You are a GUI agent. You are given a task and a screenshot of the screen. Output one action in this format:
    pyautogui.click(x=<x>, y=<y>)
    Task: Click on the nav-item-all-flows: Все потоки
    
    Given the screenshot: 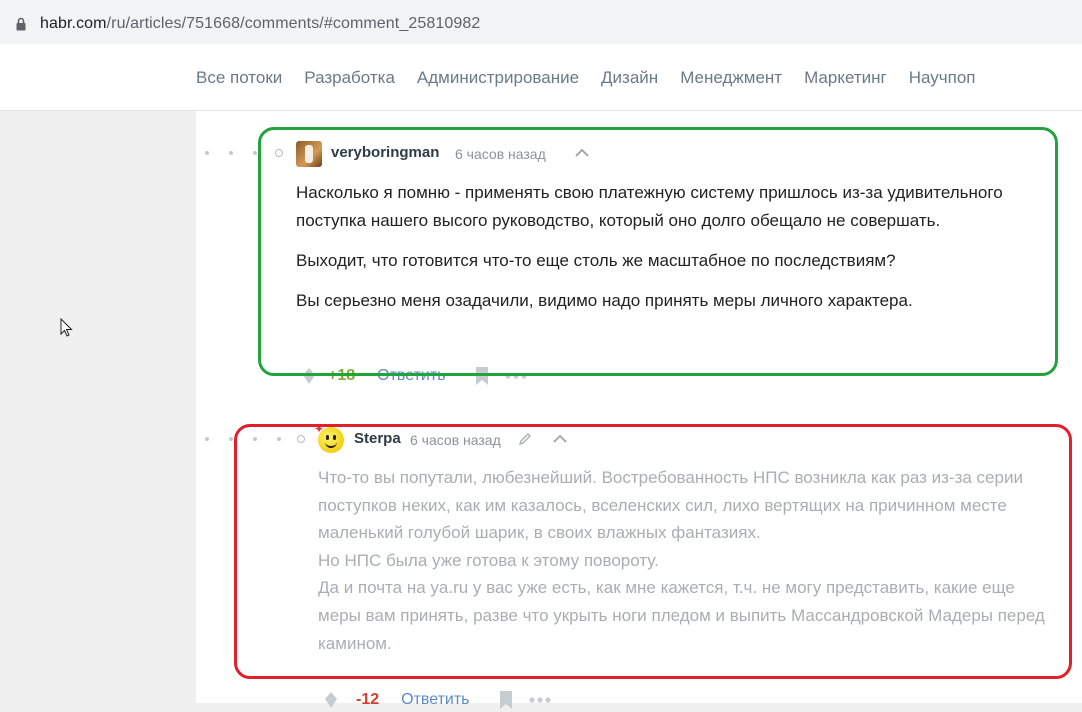 What is the action you would take?
    pyautogui.click(x=239, y=78)
    